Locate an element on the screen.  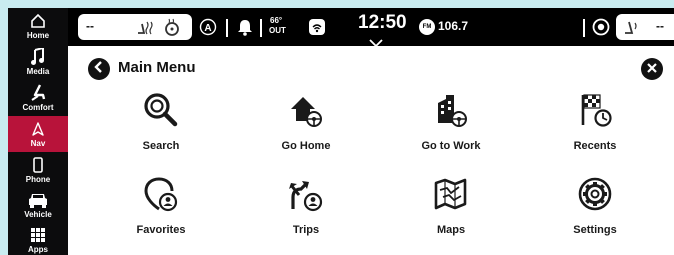
sidebar-item-comfort: Comfort is located at coordinates (38, 101).